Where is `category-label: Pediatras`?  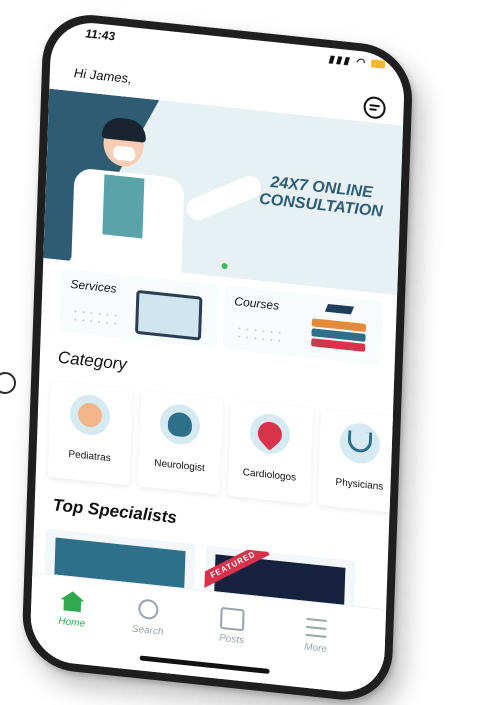
category-label: Pediatras is located at coordinates (89, 456).